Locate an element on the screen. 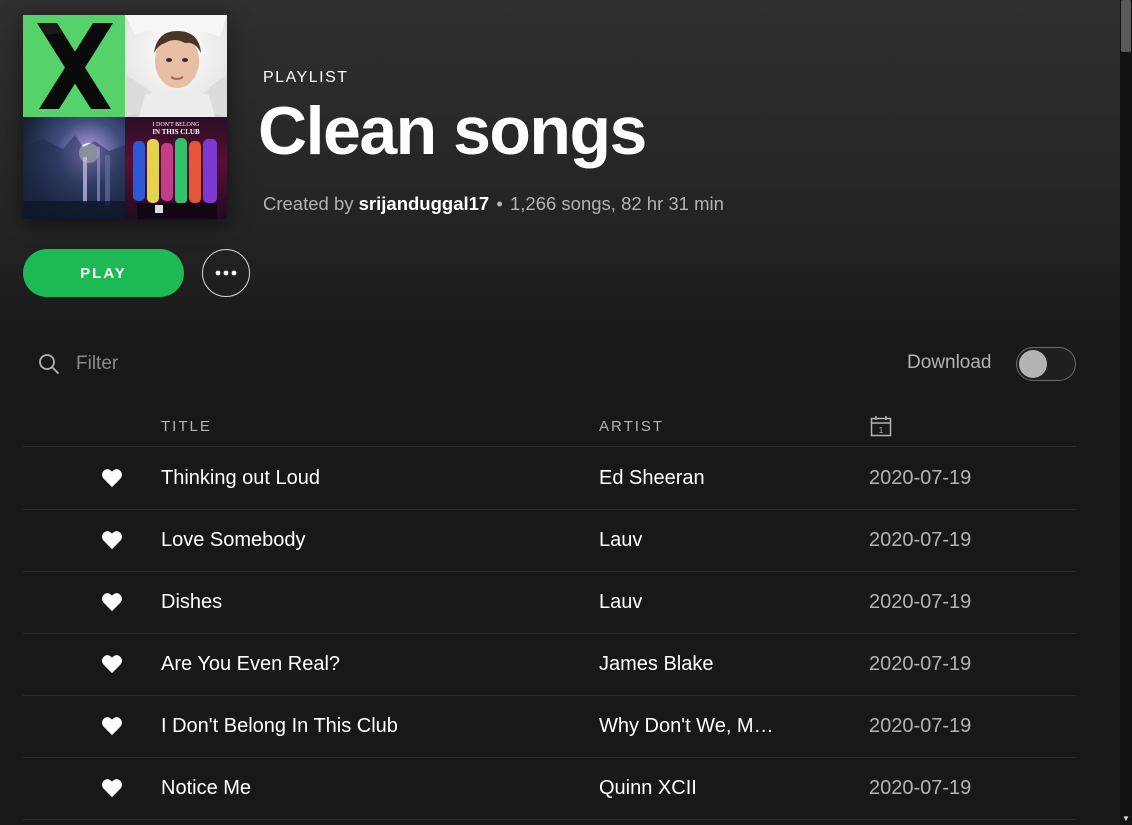 Image resolution: width=1132 pixels, height=825 pixels. search-icon is located at coordinates (49, 364).